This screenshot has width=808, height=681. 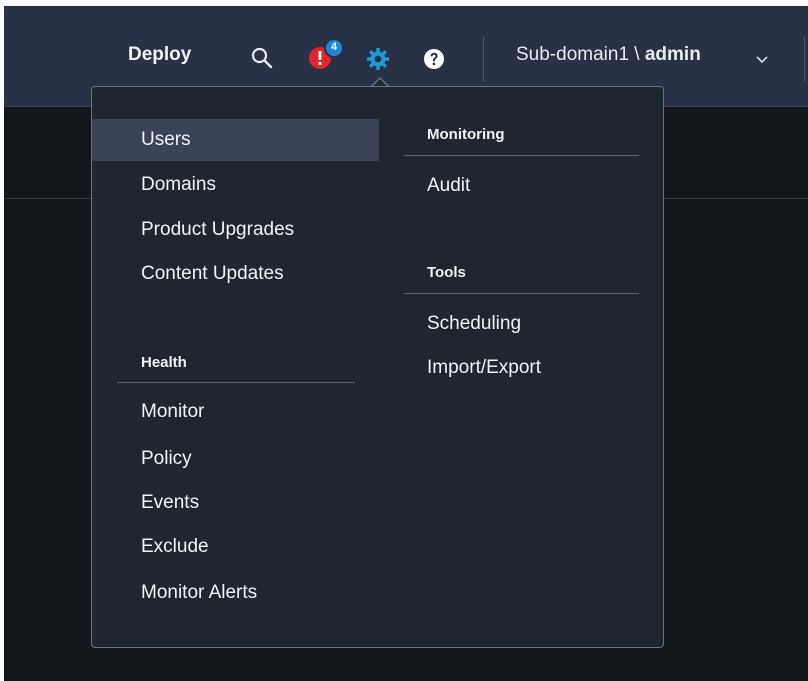 What do you see at coordinates (175, 547) in the screenshot?
I see `menu-item-exclude: Exclude` at bounding box center [175, 547].